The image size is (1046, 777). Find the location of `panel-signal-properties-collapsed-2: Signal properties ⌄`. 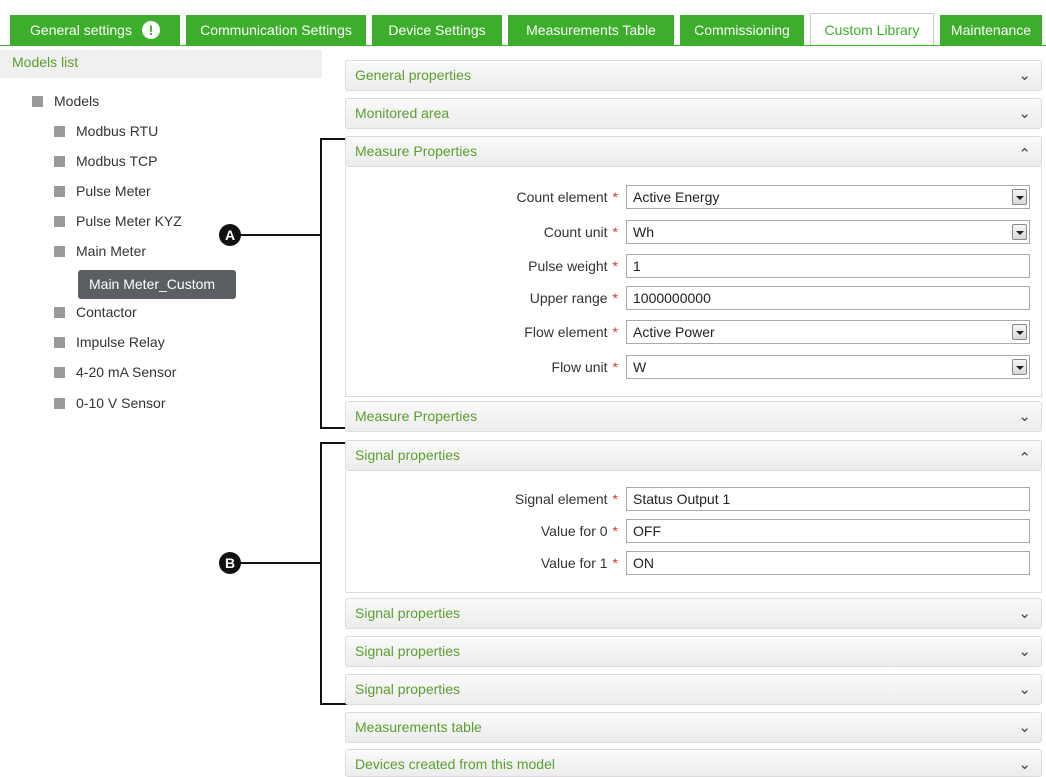

panel-signal-properties-collapsed-2: Signal properties ⌄ is located at coordinates (693, 651).